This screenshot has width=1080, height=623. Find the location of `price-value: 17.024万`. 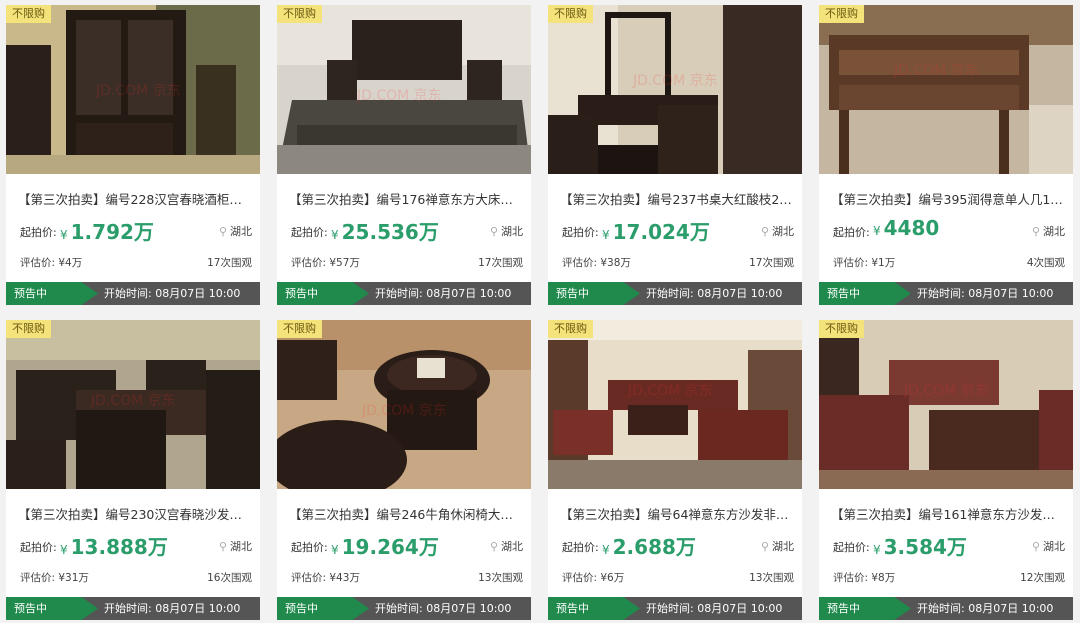

price-value: 17.024万 is located at coordinates (661, 232).